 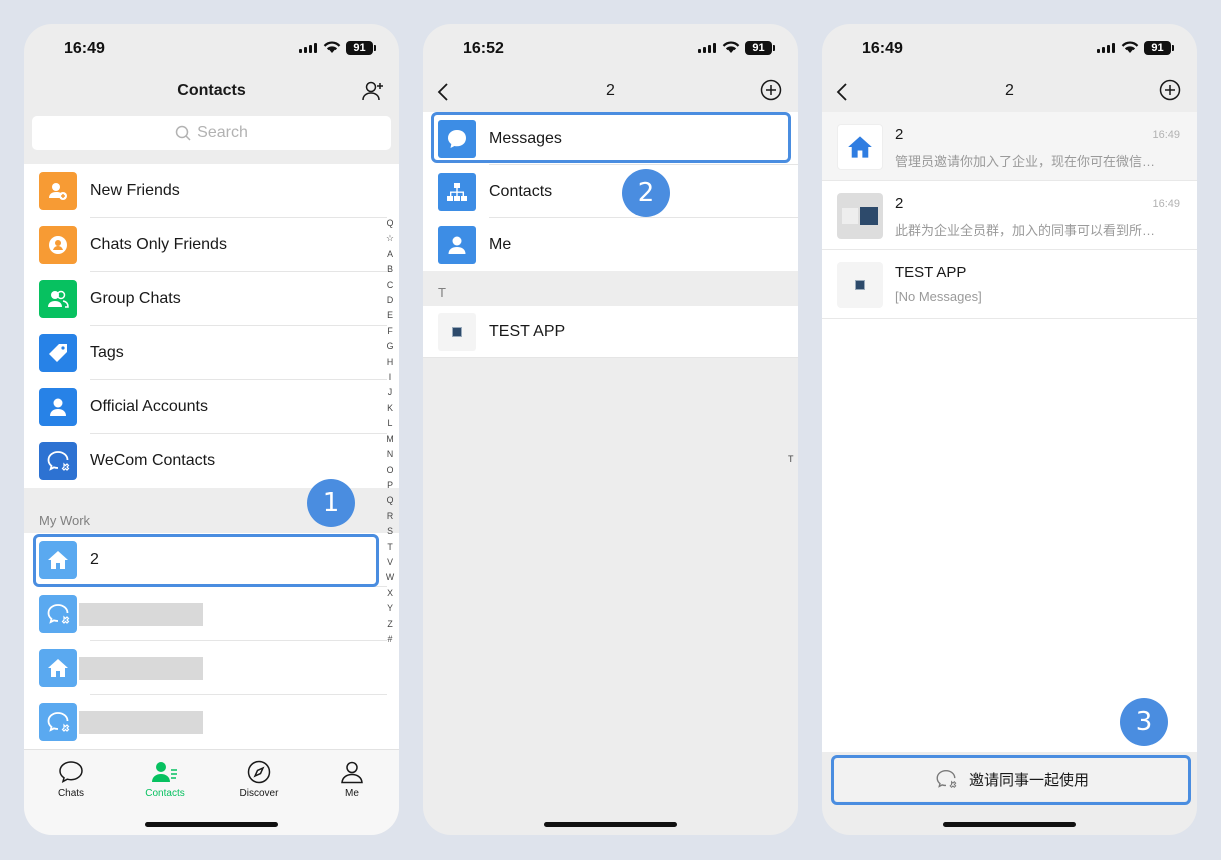 What do you see at coordinates (610, 244) in the screenshot?
I see `menu-item-me: Me` at bounding box center [610, 244].